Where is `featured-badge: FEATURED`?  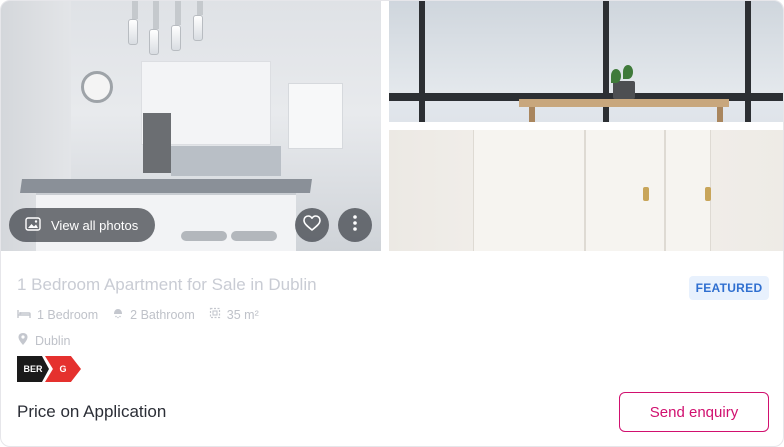
featured-badge: FEATURED is located at coordinates (729, 288).